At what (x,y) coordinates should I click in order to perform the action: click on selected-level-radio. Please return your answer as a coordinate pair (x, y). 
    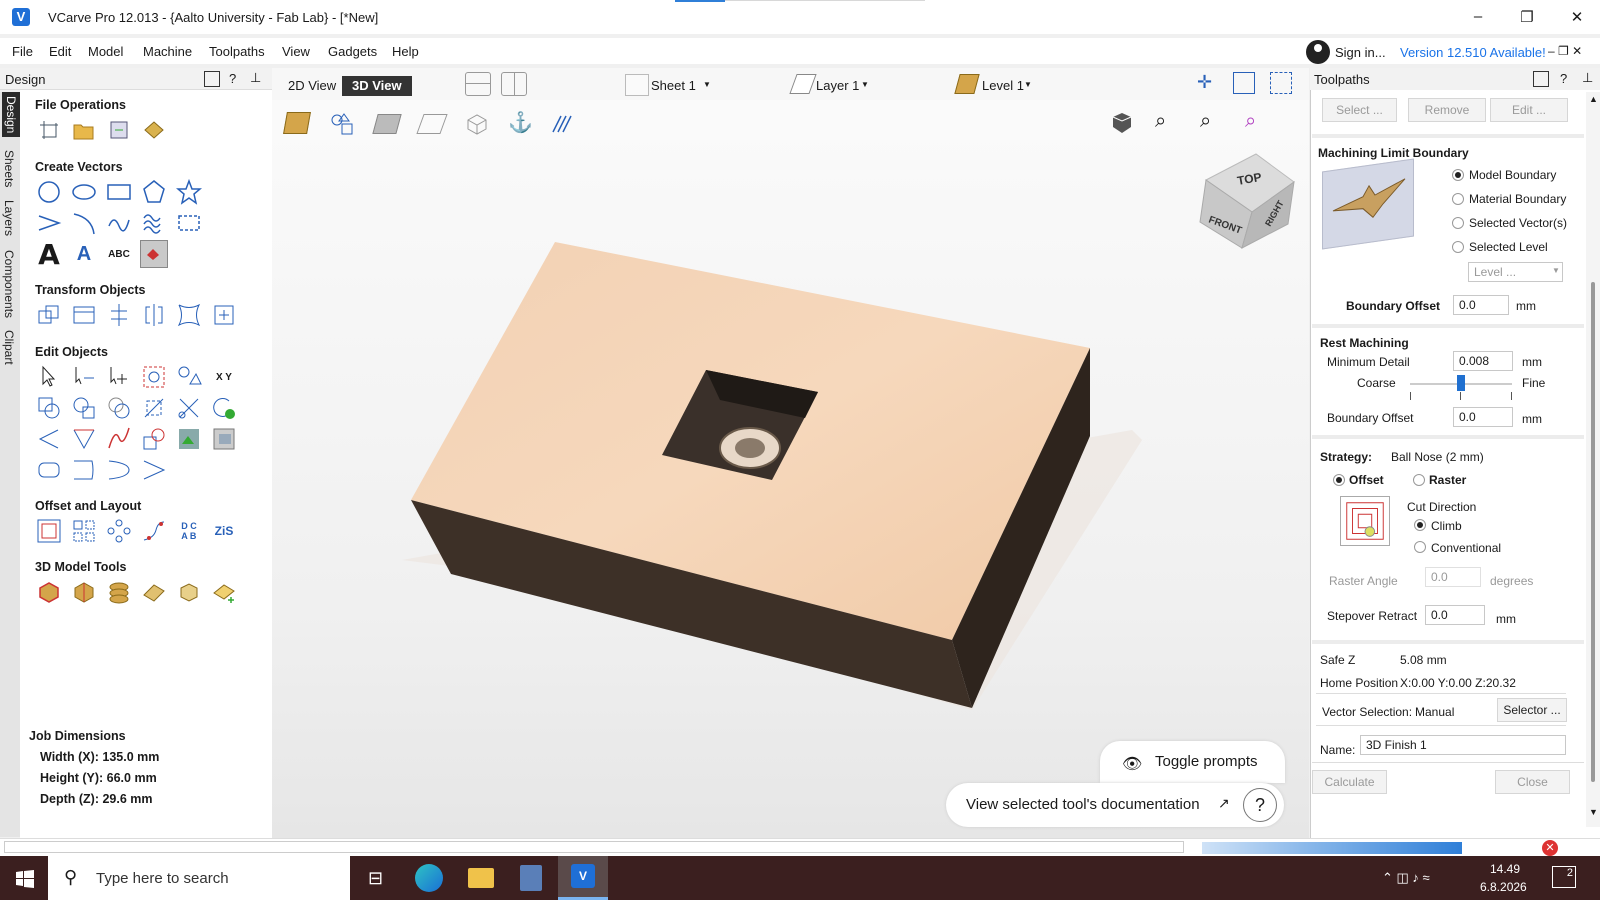
    Looking at the image, I should click on (1458, 247).